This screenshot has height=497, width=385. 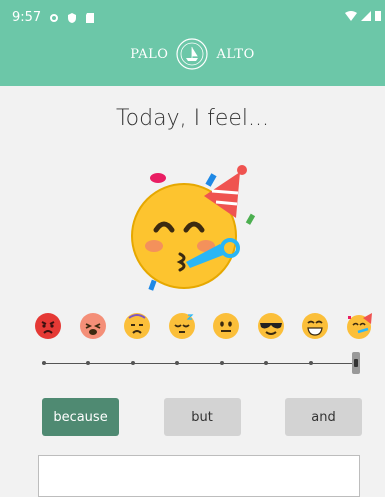 I want to click on sd-card-icon, so click(x=90, y=17).